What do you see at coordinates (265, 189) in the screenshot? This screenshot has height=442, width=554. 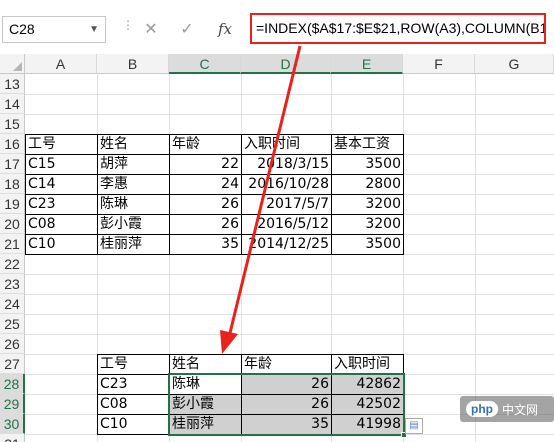 I see `arrow-shaft` at bounding box center [265, 189].